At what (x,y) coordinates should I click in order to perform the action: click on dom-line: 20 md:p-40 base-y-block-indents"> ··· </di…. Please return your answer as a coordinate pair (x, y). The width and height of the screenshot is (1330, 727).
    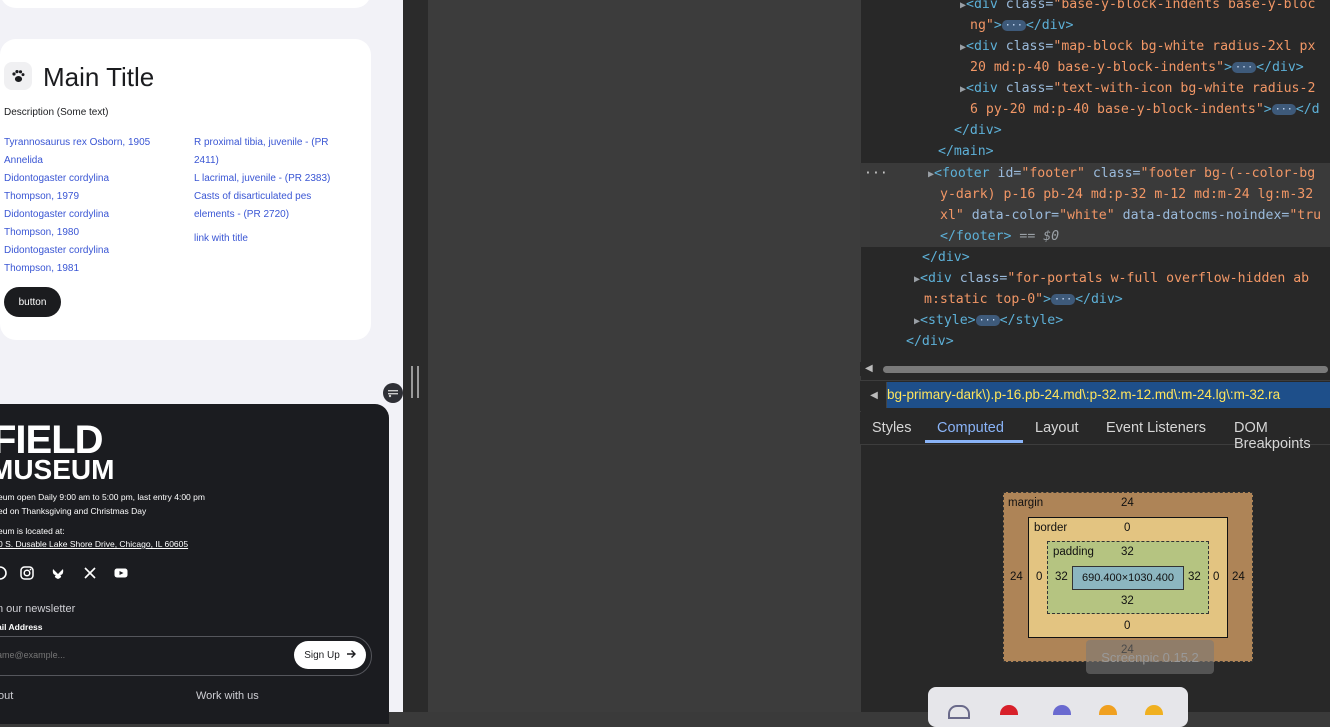
    Looking at the image, I should click on (1137, 67).